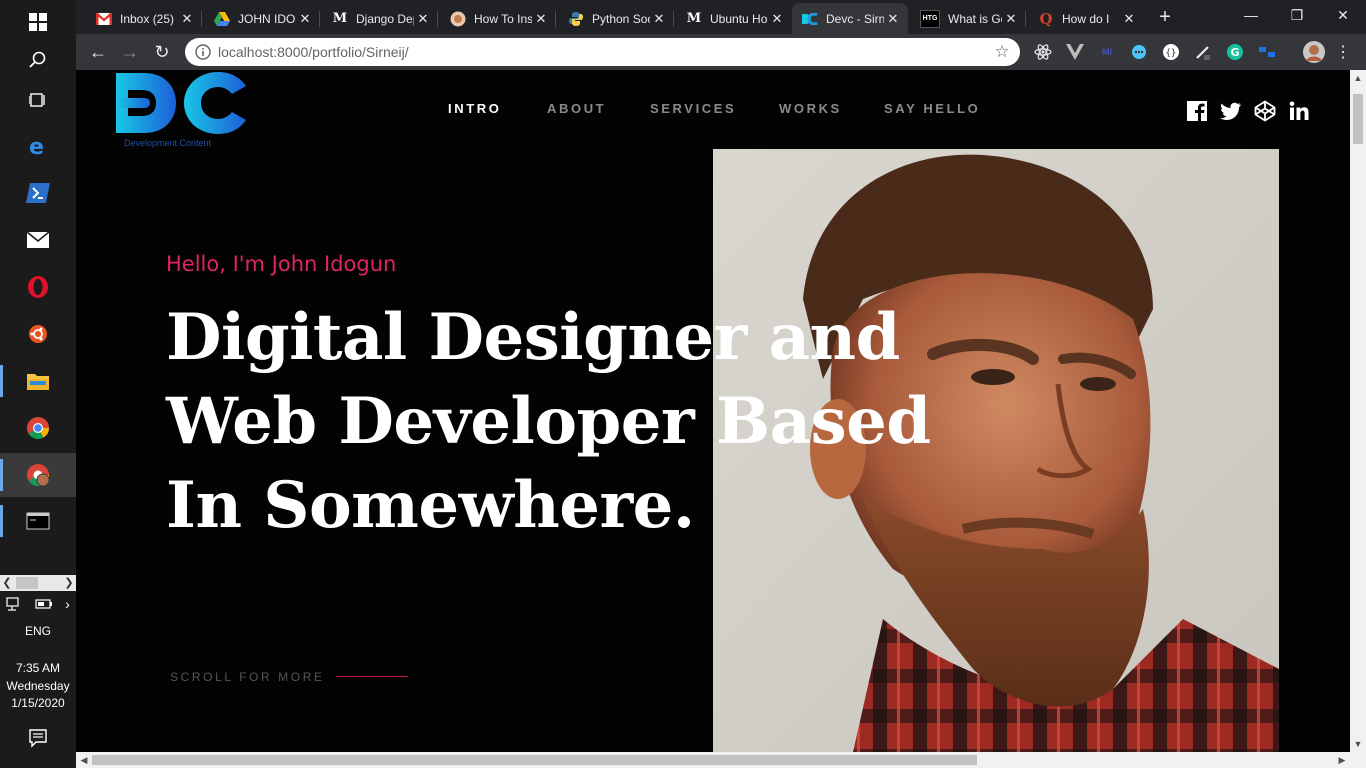  Describe the element at coordinates (1358, 78) in the screenshot. I see `scroll-up-icon: ▲` at that location.